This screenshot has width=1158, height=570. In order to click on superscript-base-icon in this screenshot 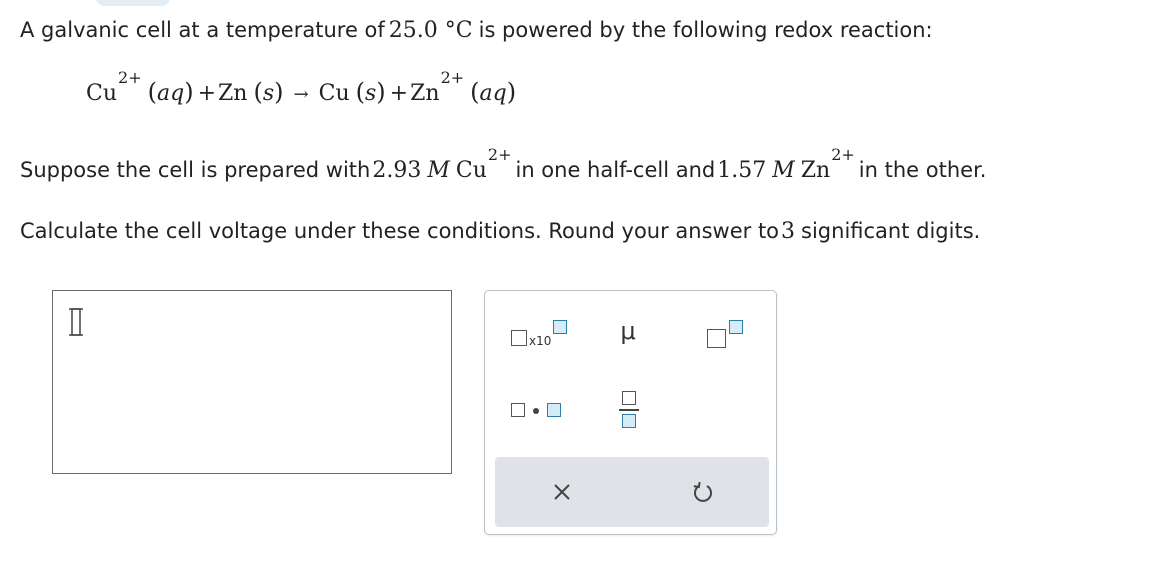, I will do `click(716, 338)`.